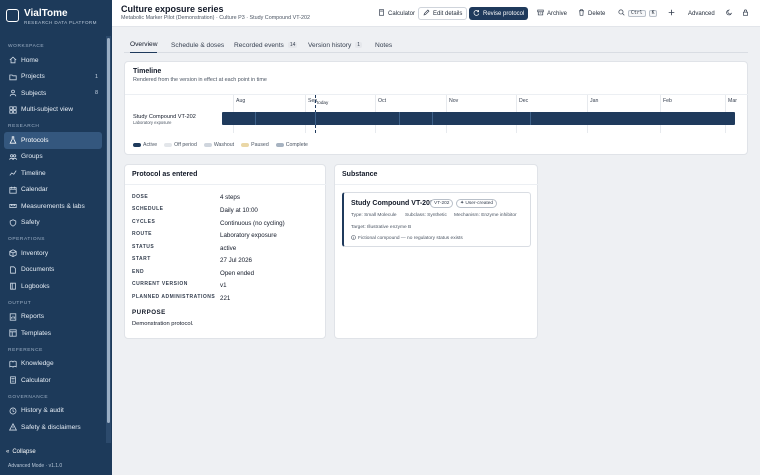 The height and width of the screenshot is (475, 760). What do you see at coordinates (540, 13) in the screenshot?
I see `archive-icon` at bounding box center [540, 13].